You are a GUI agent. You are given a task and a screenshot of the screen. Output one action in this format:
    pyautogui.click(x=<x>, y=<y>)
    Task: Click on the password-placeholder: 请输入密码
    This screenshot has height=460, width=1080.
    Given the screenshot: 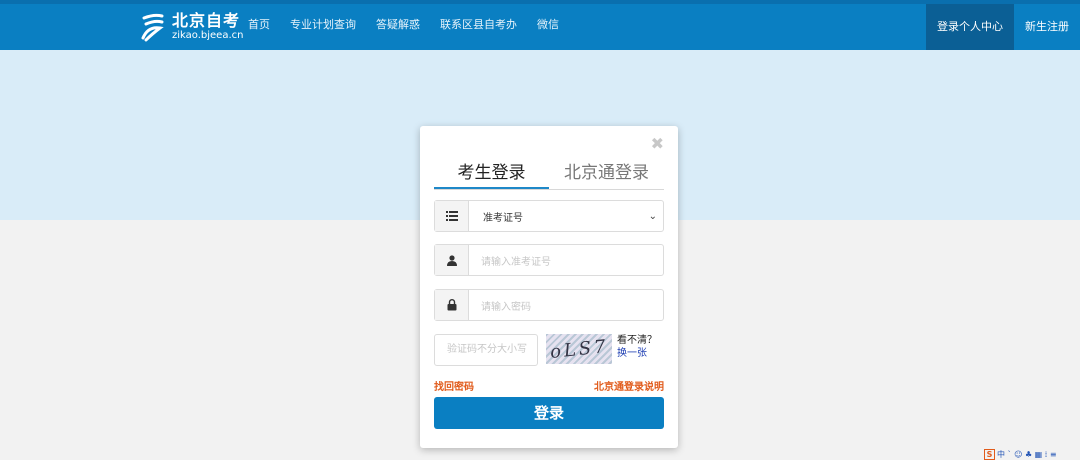 What is the action you would take?
    pyautogui.click(x=506, y=307)
    